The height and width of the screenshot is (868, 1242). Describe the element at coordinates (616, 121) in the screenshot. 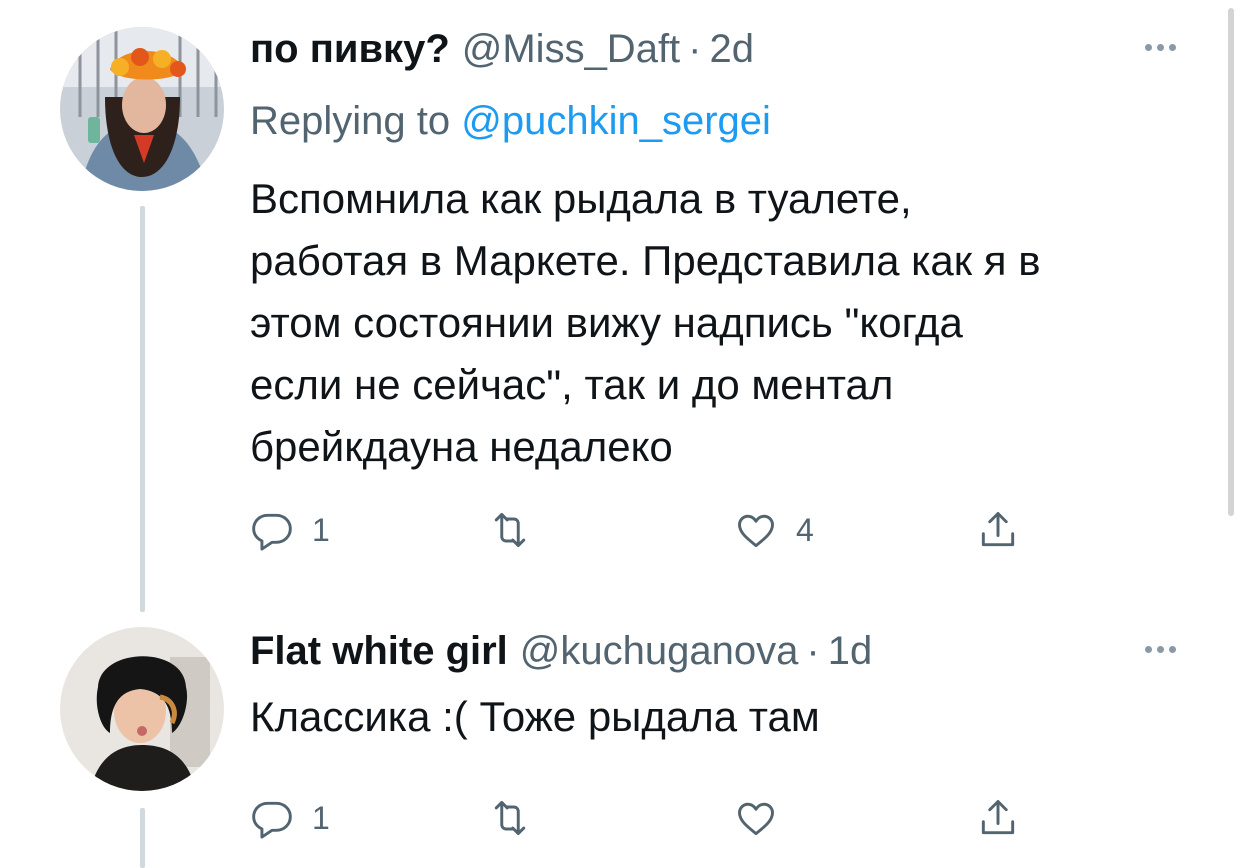

I see `replying-to-handle: @puchkin_sergei` at that location.